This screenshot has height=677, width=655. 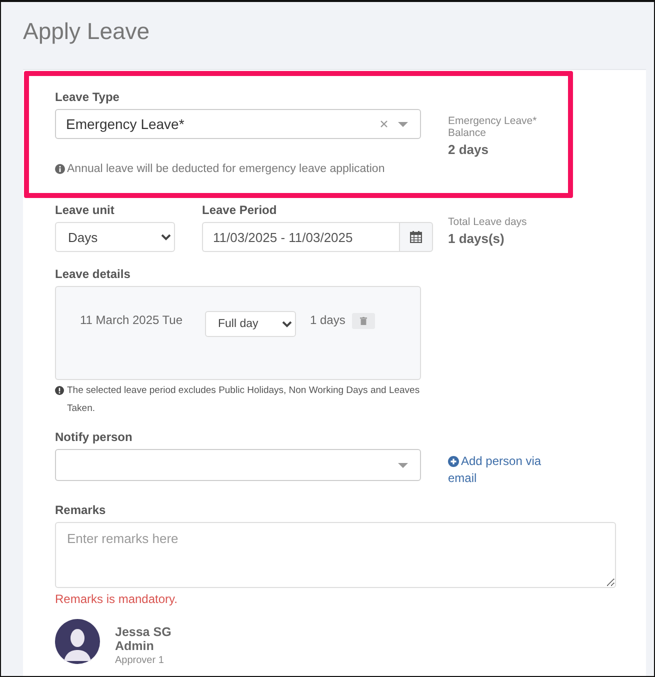 I want to click on note-text: The selected leave period excludes Public Holidays, Non Working Days and Leaves Taken., so click(x=244, y=400).